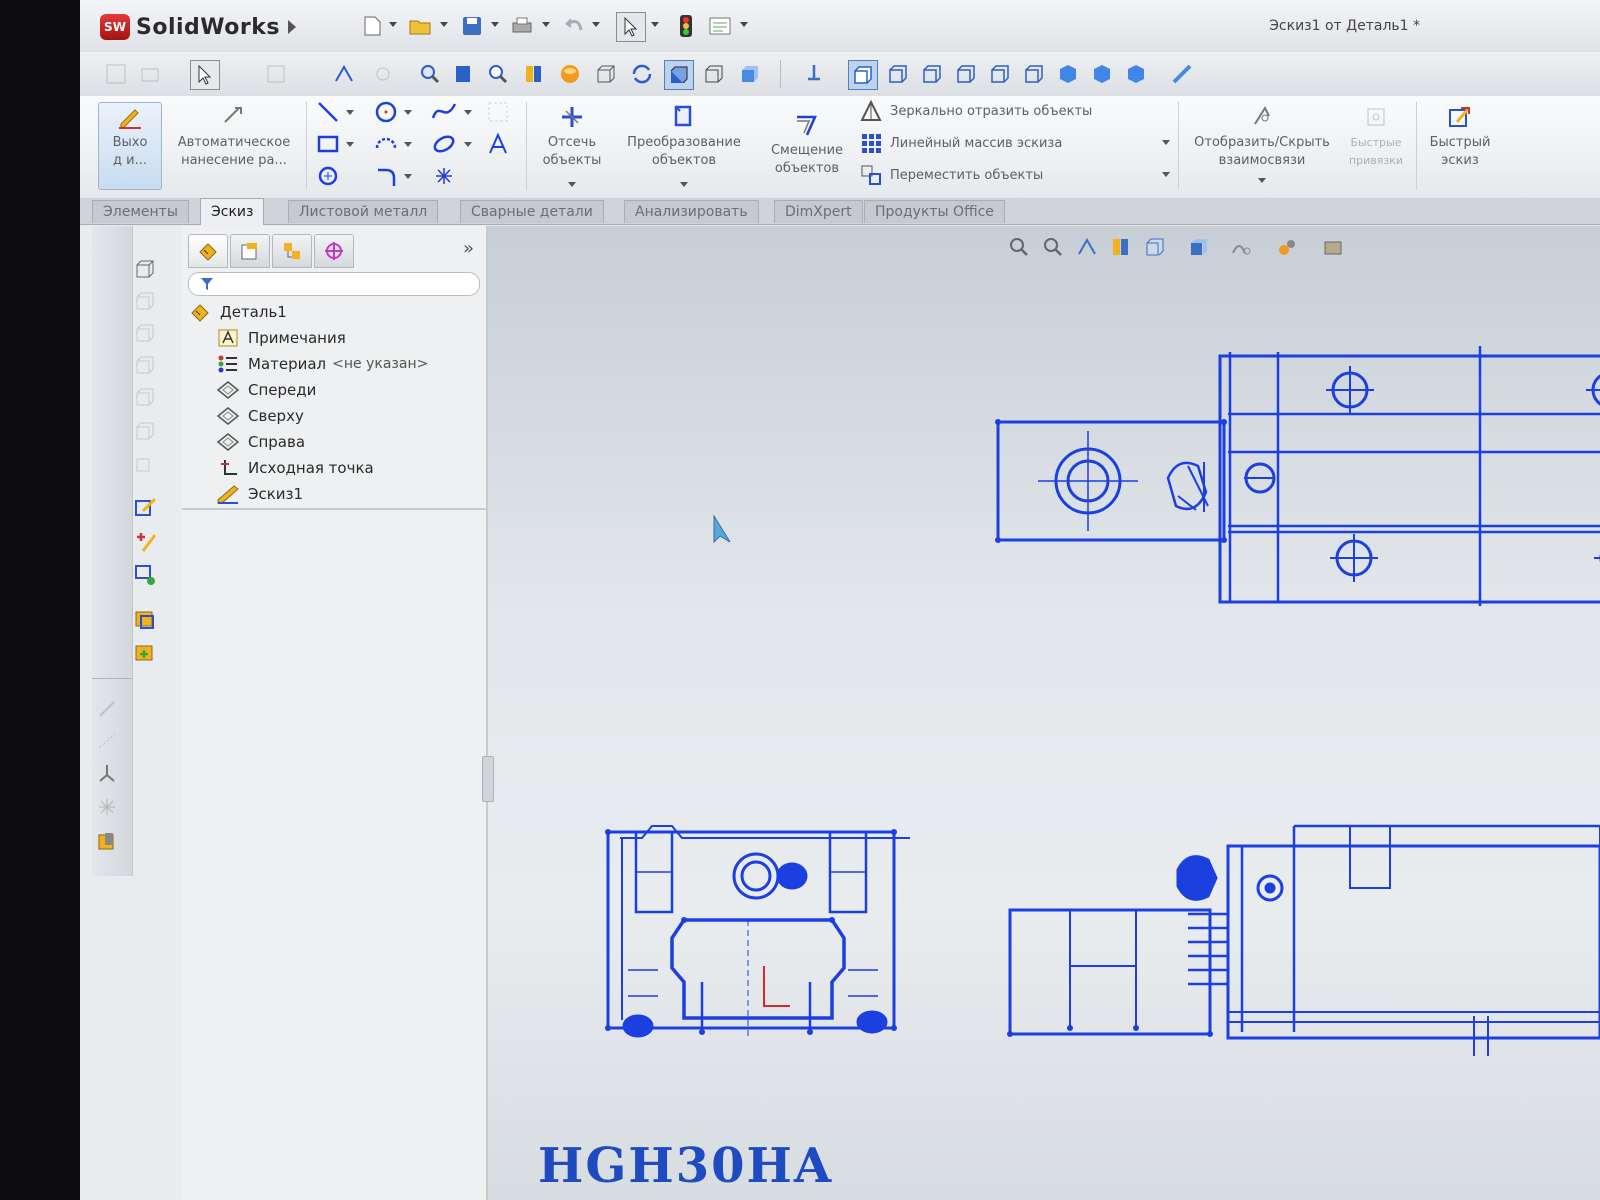 The width and height of the screenshot is (1600, 1200). I want to click on mirror-entities-button: Зеркально отразить объекты, so click(975, 111).